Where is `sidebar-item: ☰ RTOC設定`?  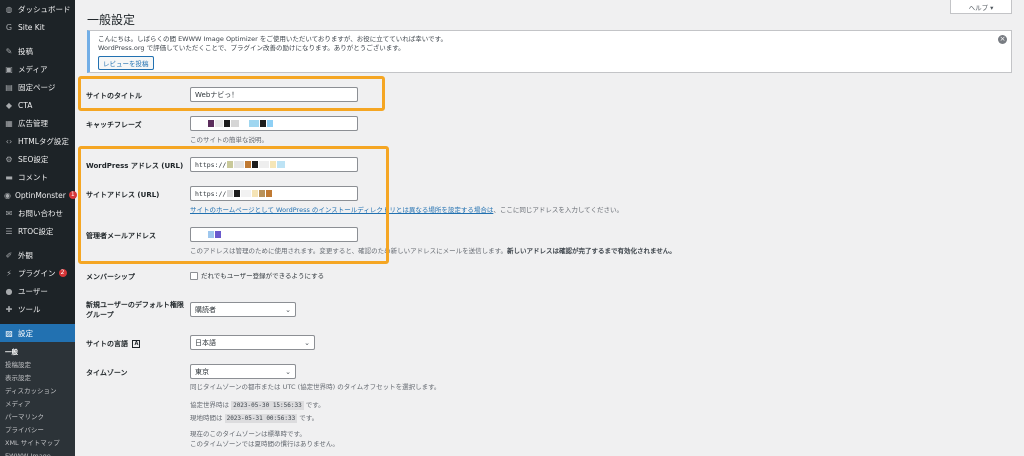
sidebar-item: ☰ RTOC設定 is located at coordinates (37, 231).